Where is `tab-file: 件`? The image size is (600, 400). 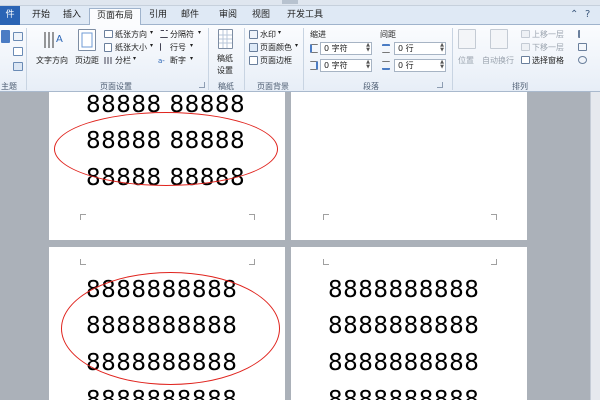 tab-file: 件 is located at coordinates (10, 15).